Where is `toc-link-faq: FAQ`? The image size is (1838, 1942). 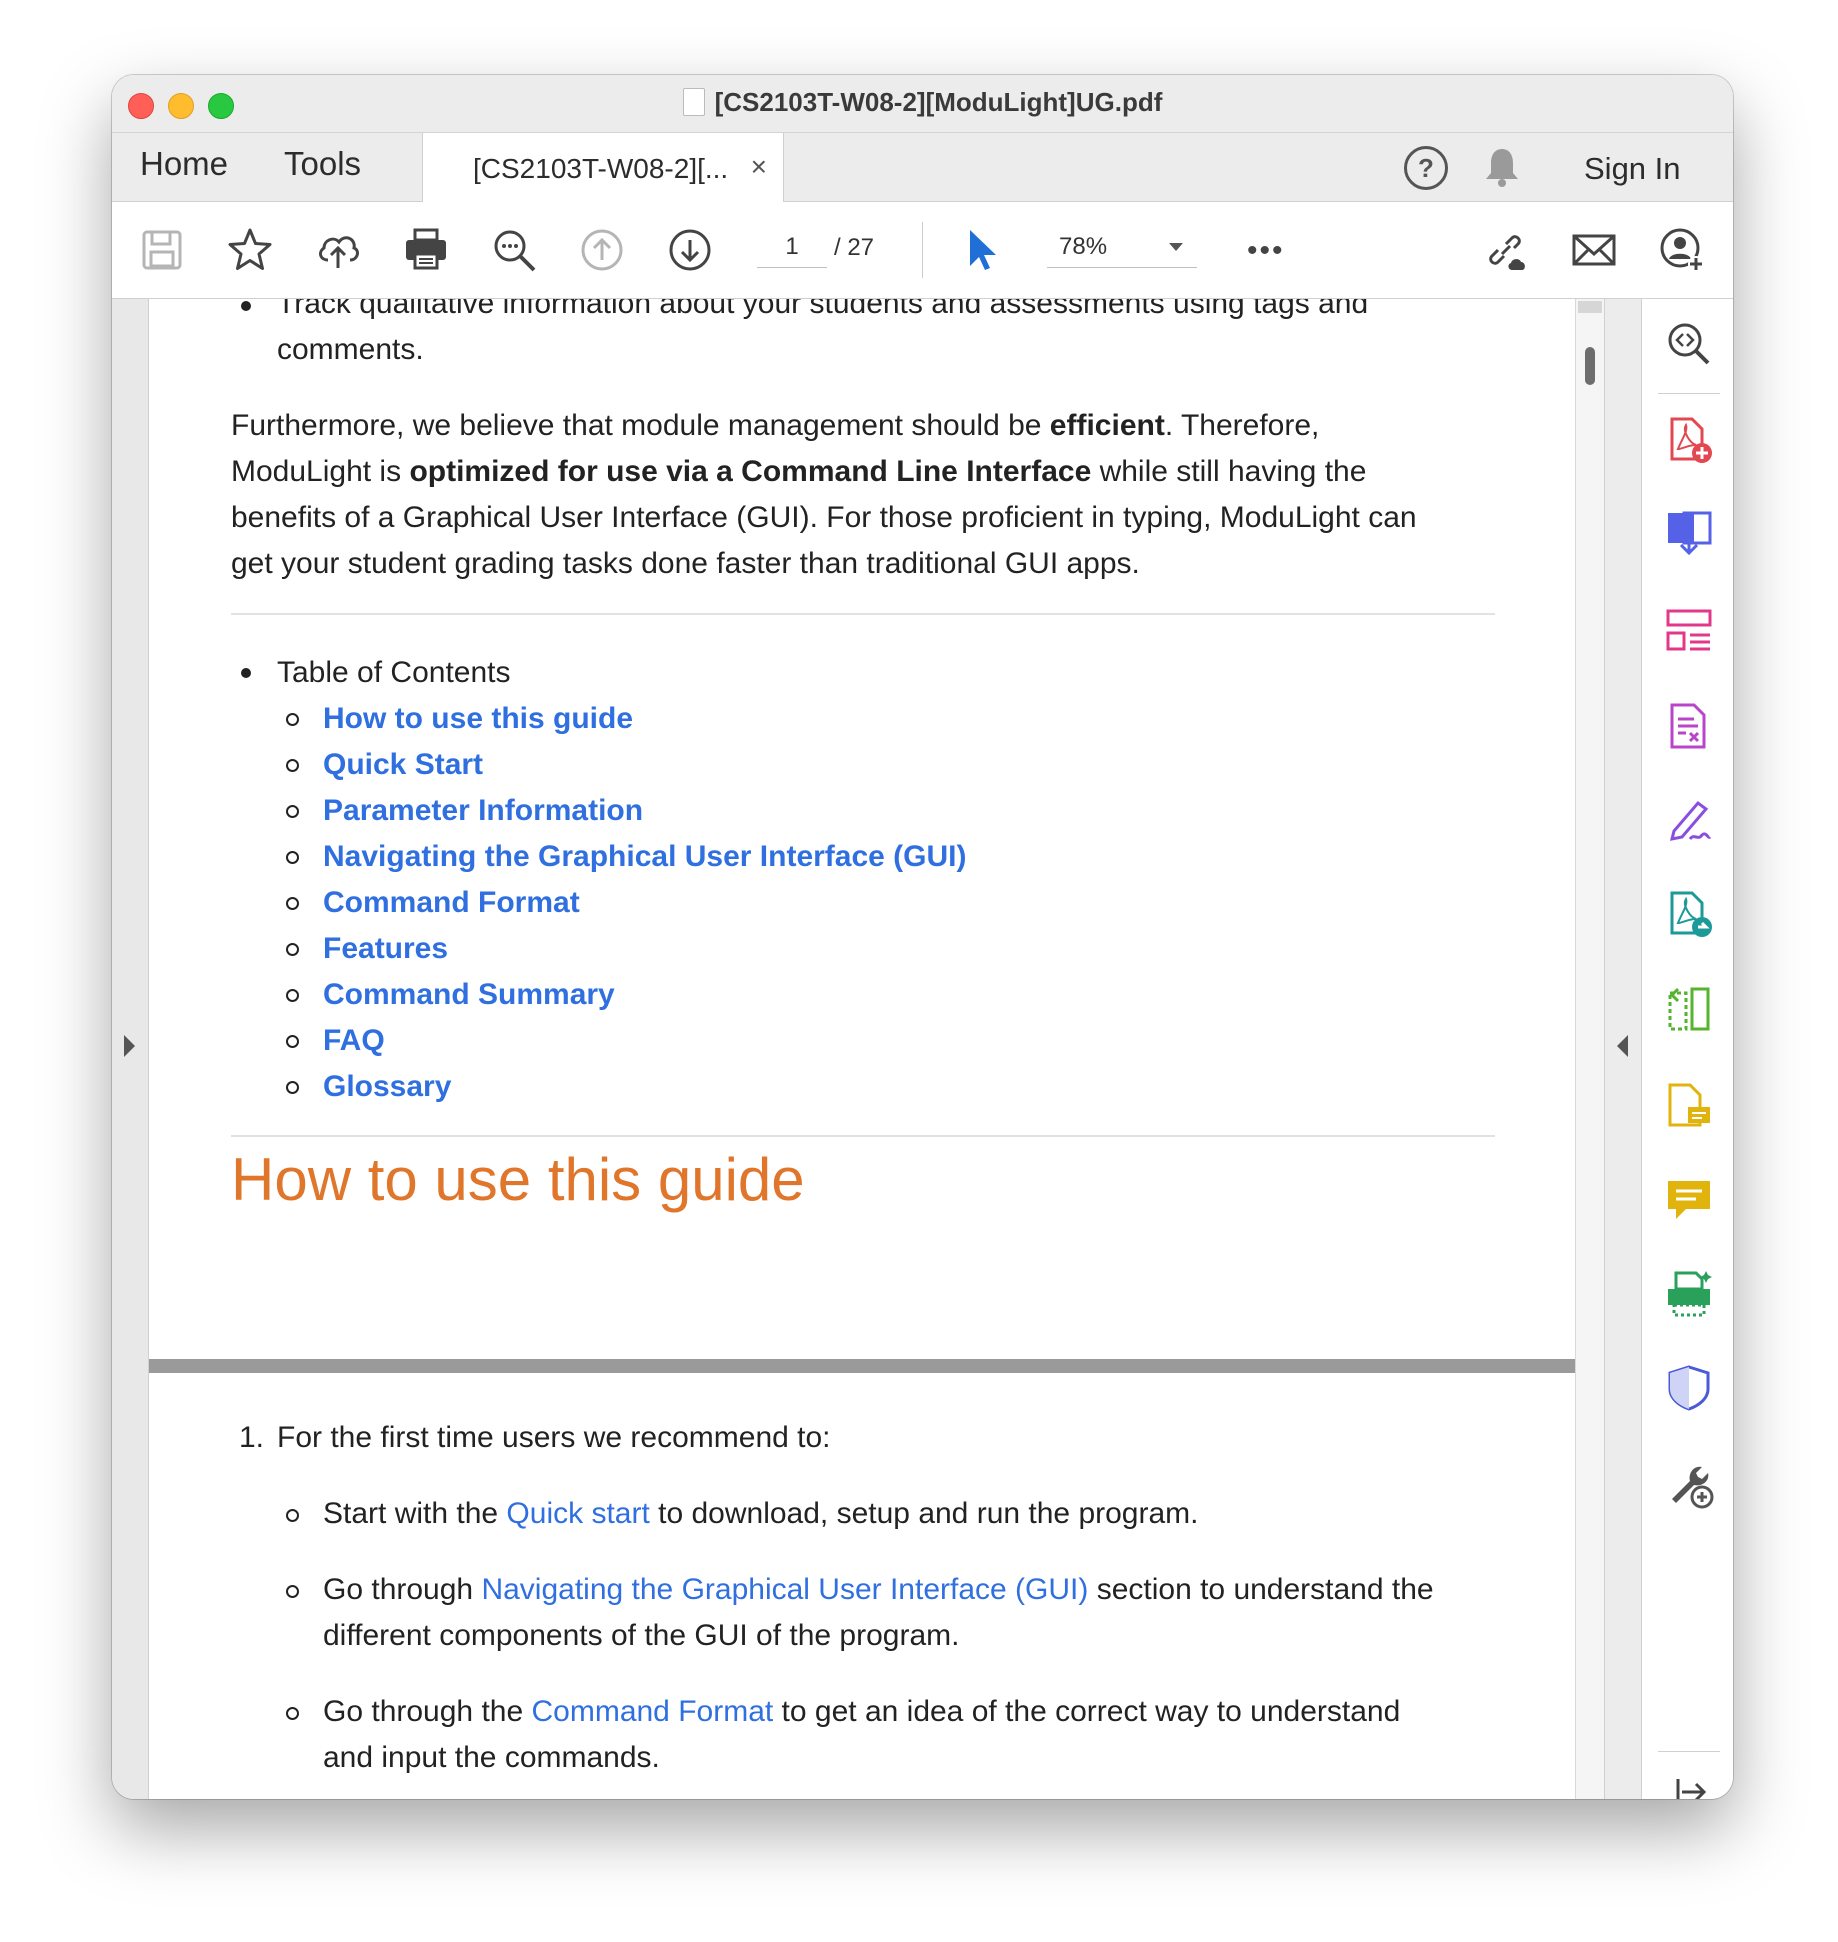 toc-link-faq: FAQ is located at coordinates (354, 1041).